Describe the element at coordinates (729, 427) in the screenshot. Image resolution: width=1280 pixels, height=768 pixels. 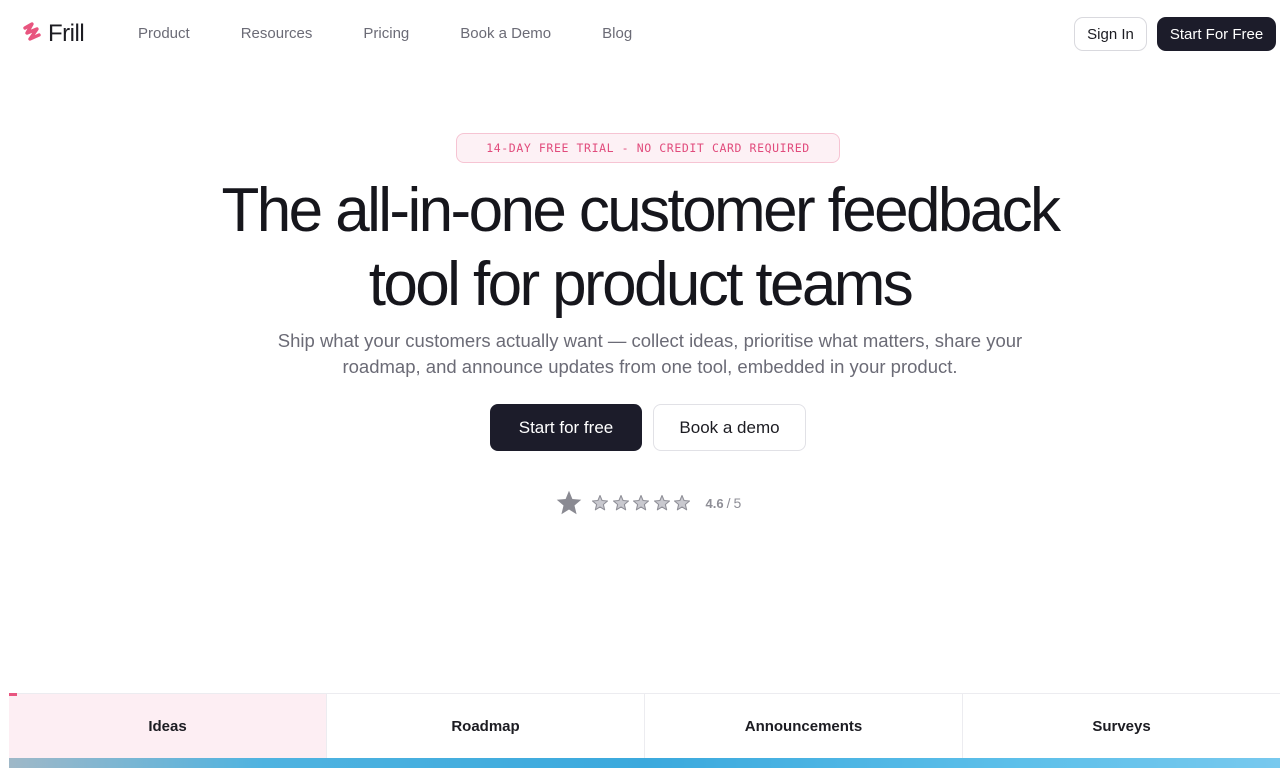
I see `book-demo-button: Book a demo` at that location.